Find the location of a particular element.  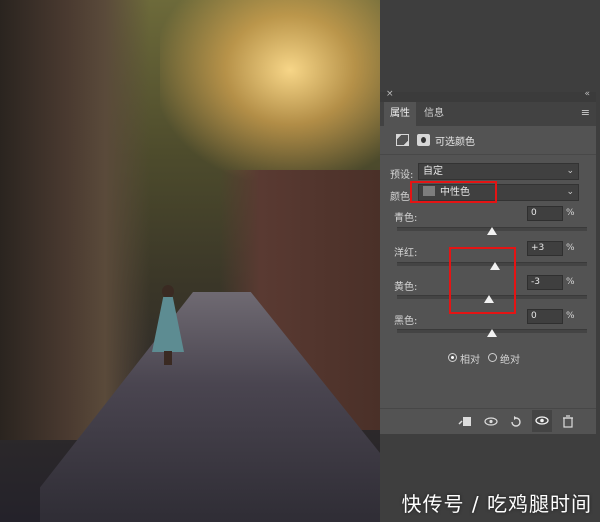

yellow-value-field: -3 is located at coordinates (545, 282).